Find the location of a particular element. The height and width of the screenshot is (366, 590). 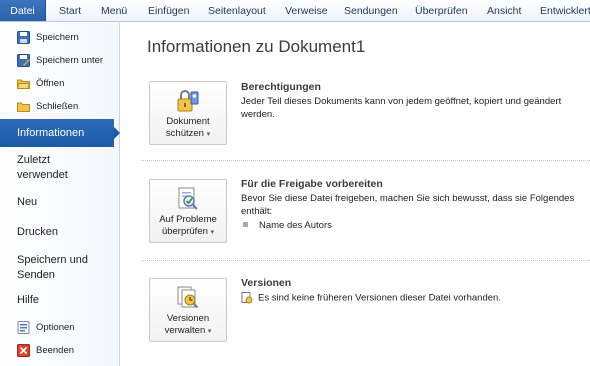

manage-versions-line1: Versionen is located at coordinates (188, 318).